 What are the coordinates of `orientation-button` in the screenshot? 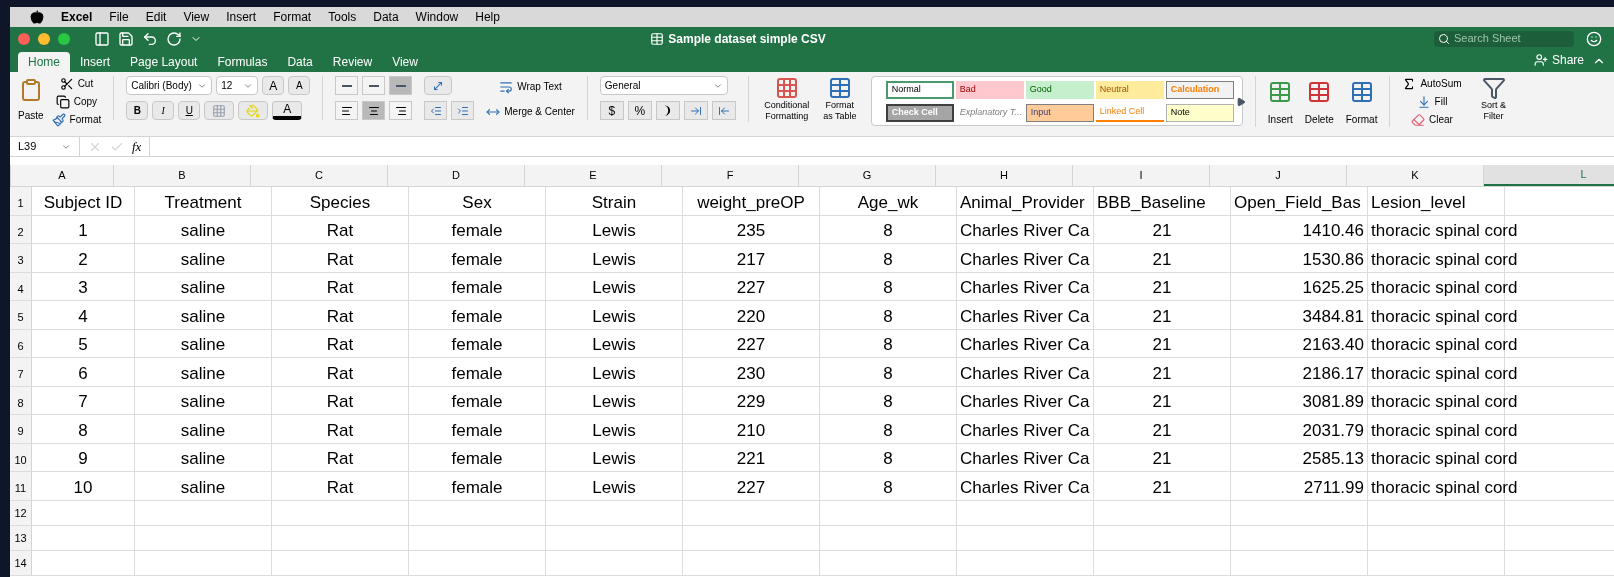 It's located at (438, 85).